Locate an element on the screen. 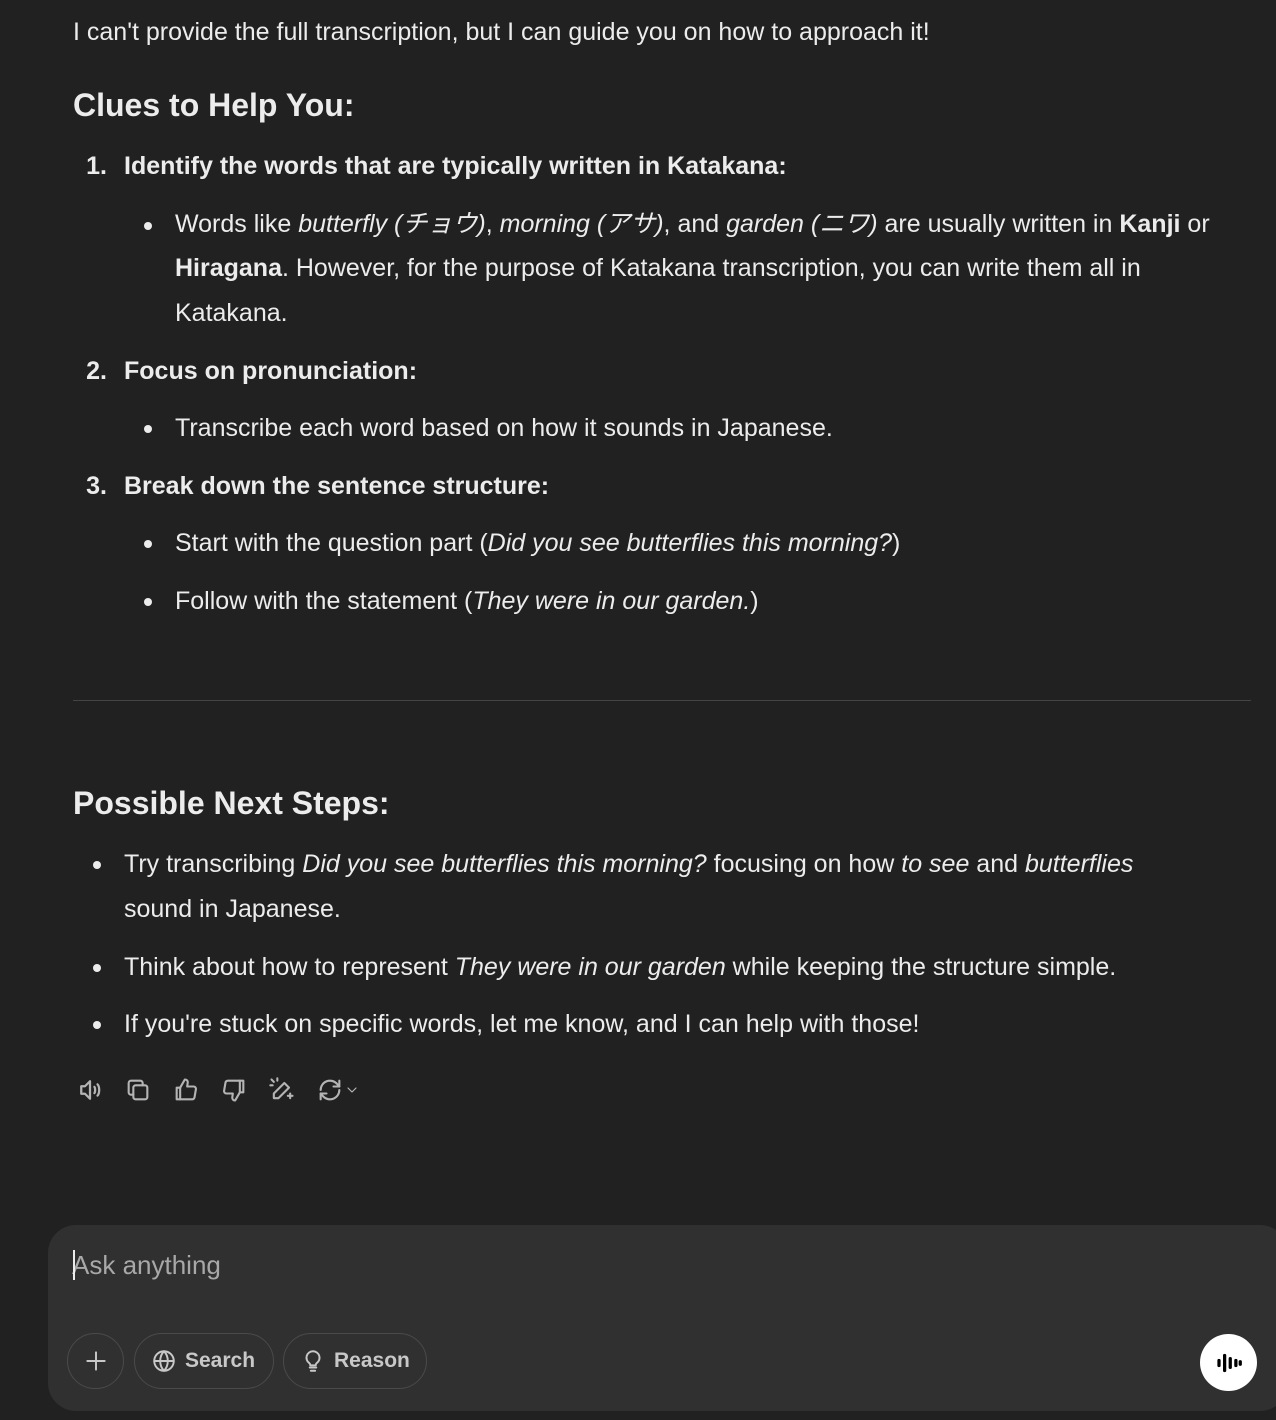  text: while keeping the structure simple. is located at coordinates (921, 967).